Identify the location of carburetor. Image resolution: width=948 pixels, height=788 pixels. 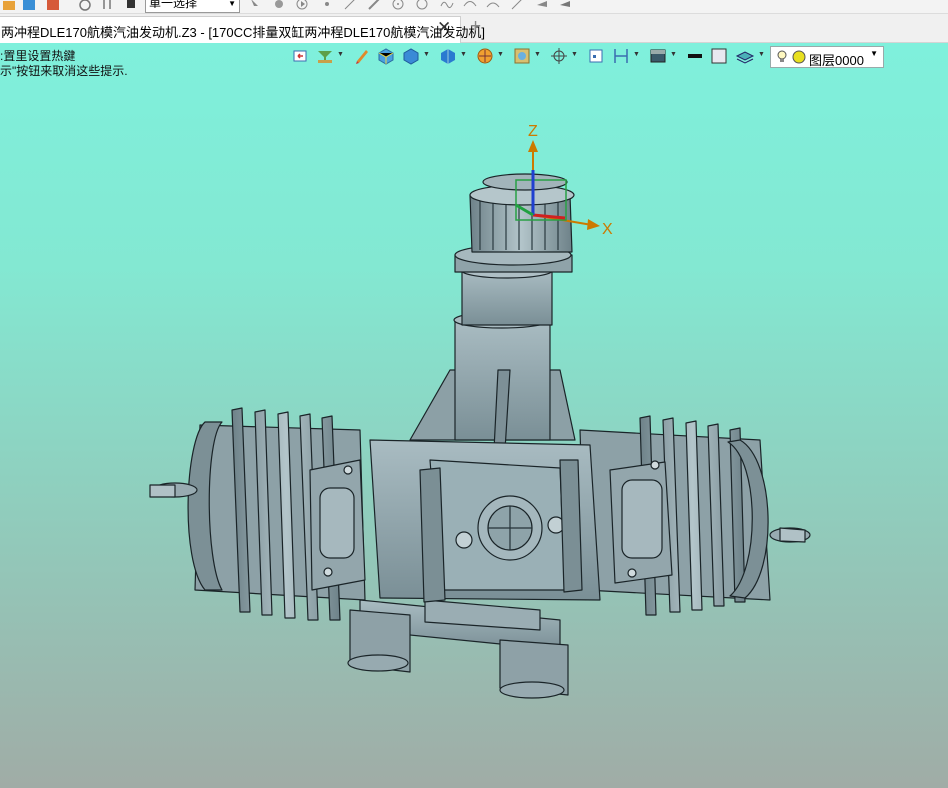
(485, 521).